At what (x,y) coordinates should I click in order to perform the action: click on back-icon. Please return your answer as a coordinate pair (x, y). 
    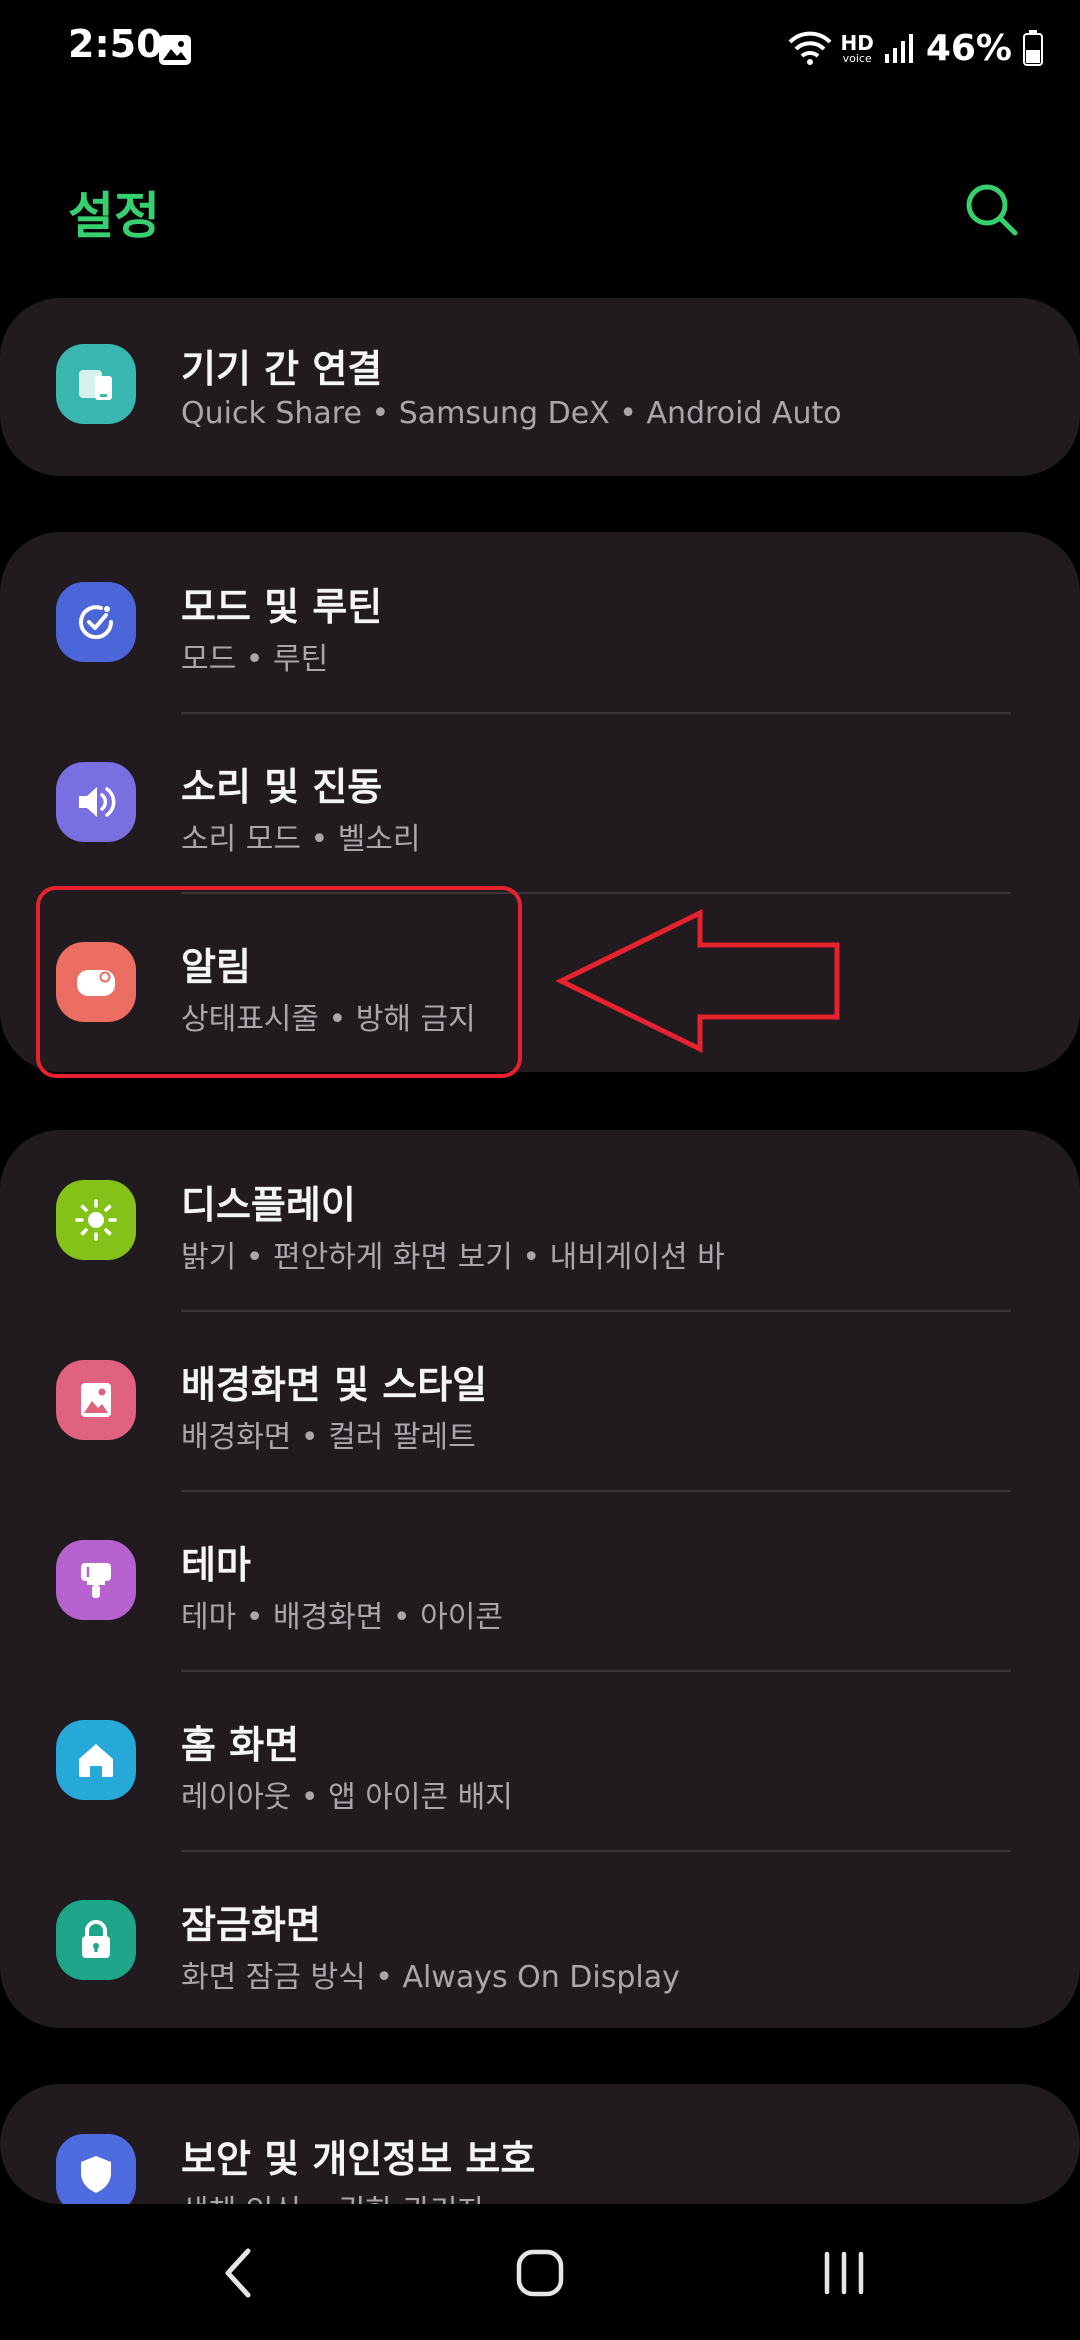
    Looking at the image, I should click on (238, 2272).